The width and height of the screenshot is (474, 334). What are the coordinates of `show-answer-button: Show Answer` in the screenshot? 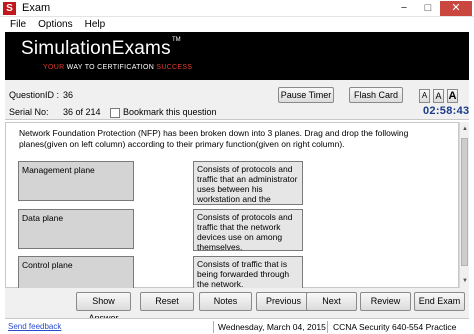 It's located at (103, 307).